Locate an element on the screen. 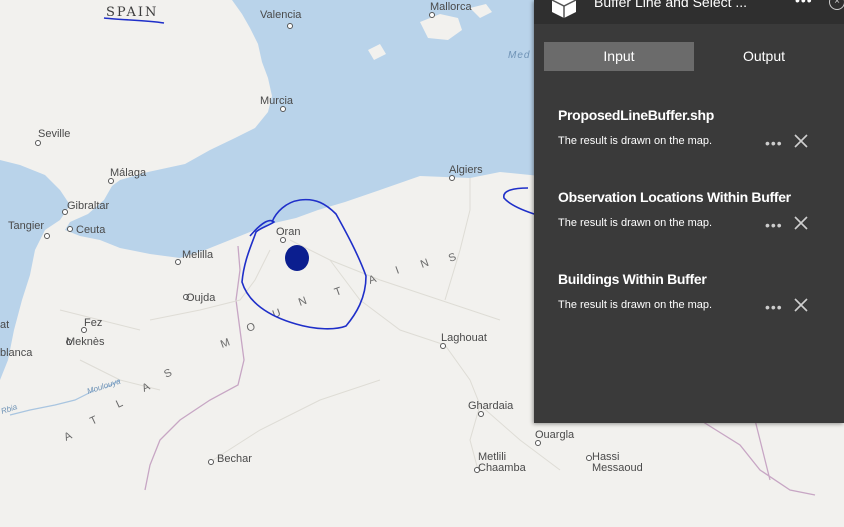 The width and height of the screenshot is (844, 527). city-label: Algiers is located at coordinates (466, 170).